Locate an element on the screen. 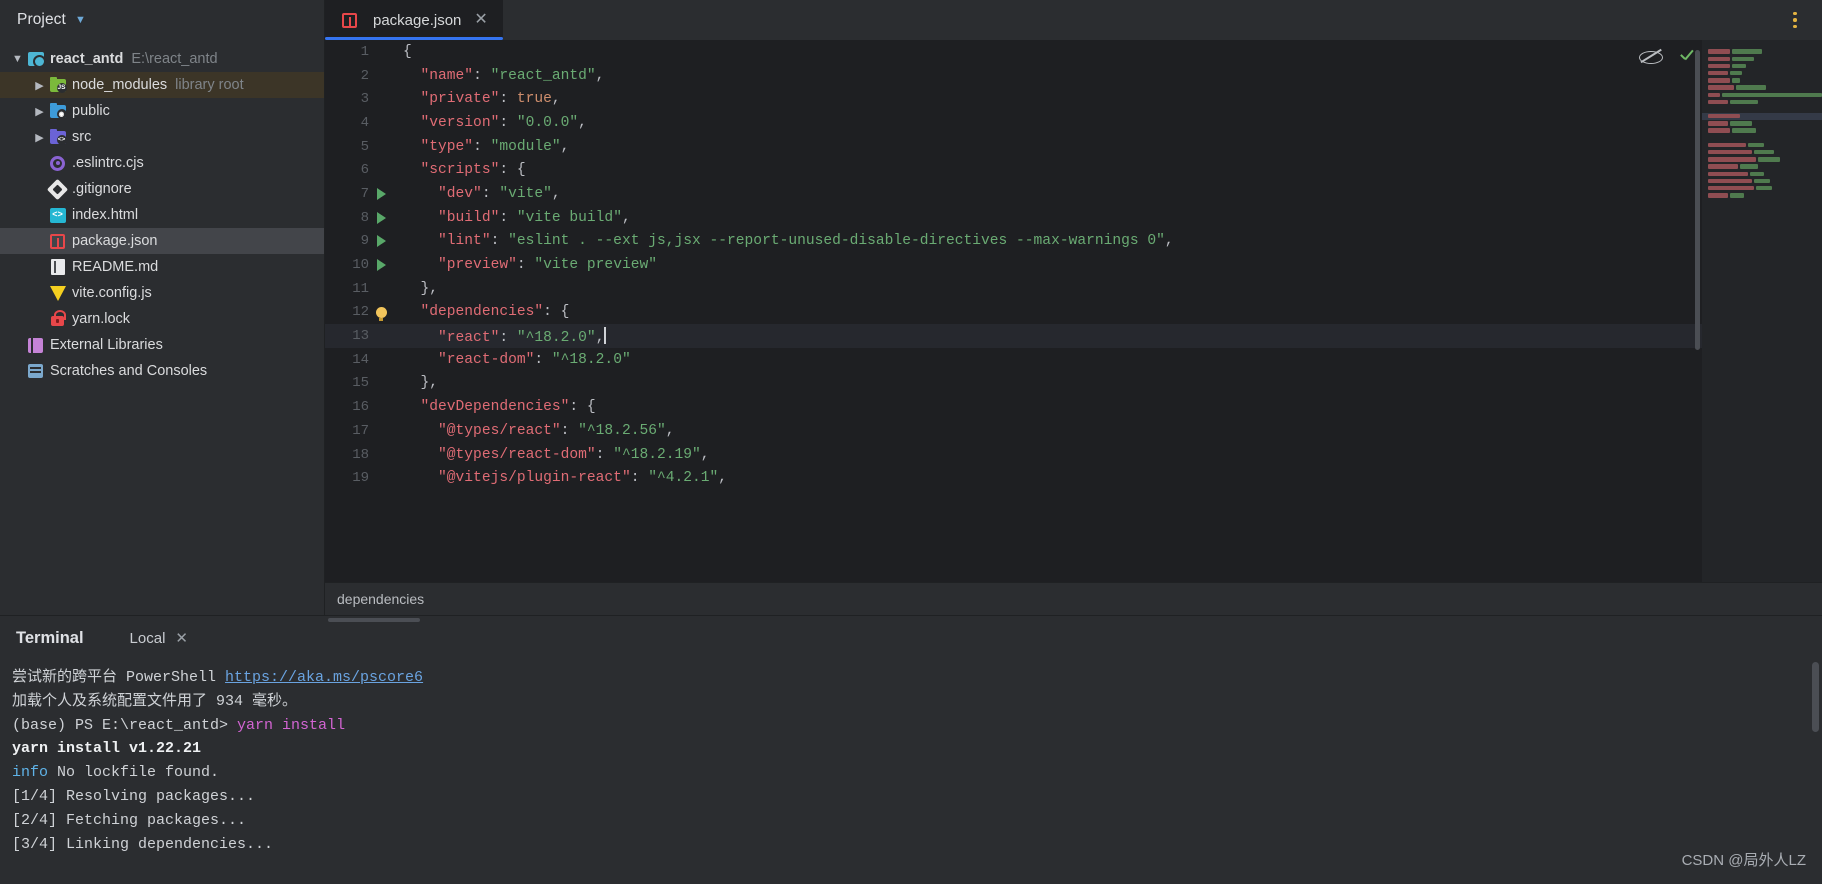 This screenshot has height=884, width=1822. terminal-line: yarn install v1.22.21 is located at coordinates (107, 749).